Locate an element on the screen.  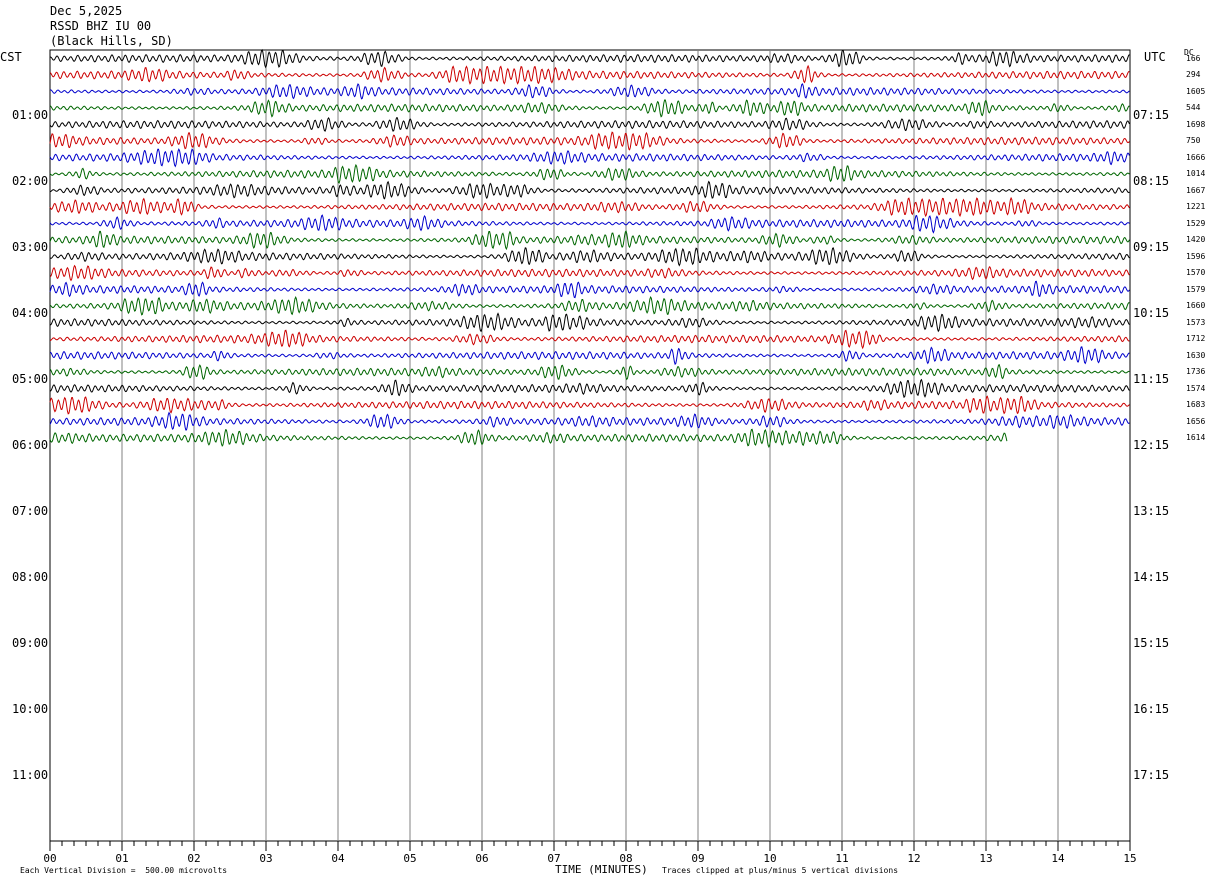
dc-offset-label: 1614 is located at coordinates (1196, 437).